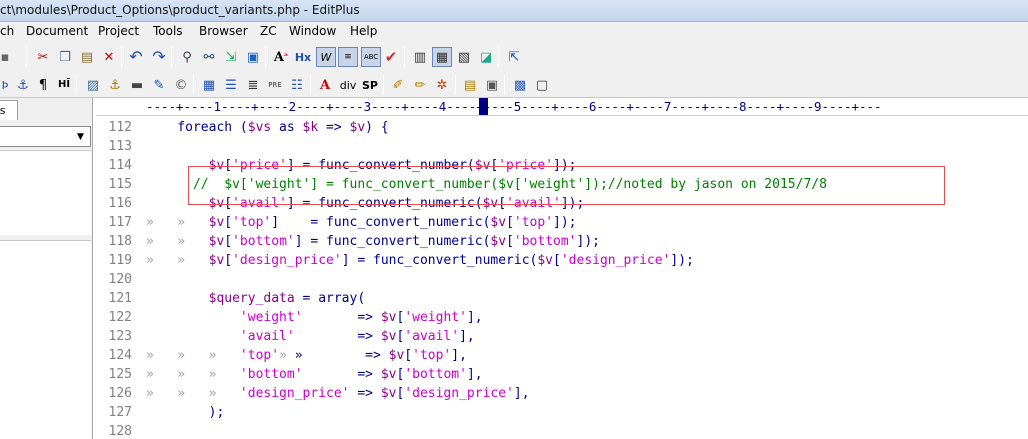 The height and width of the screenshot is (439, 1028). Describe the element at coordinates (297, 85) in the screenshot. I see `list2-icon: ☷` at that location.